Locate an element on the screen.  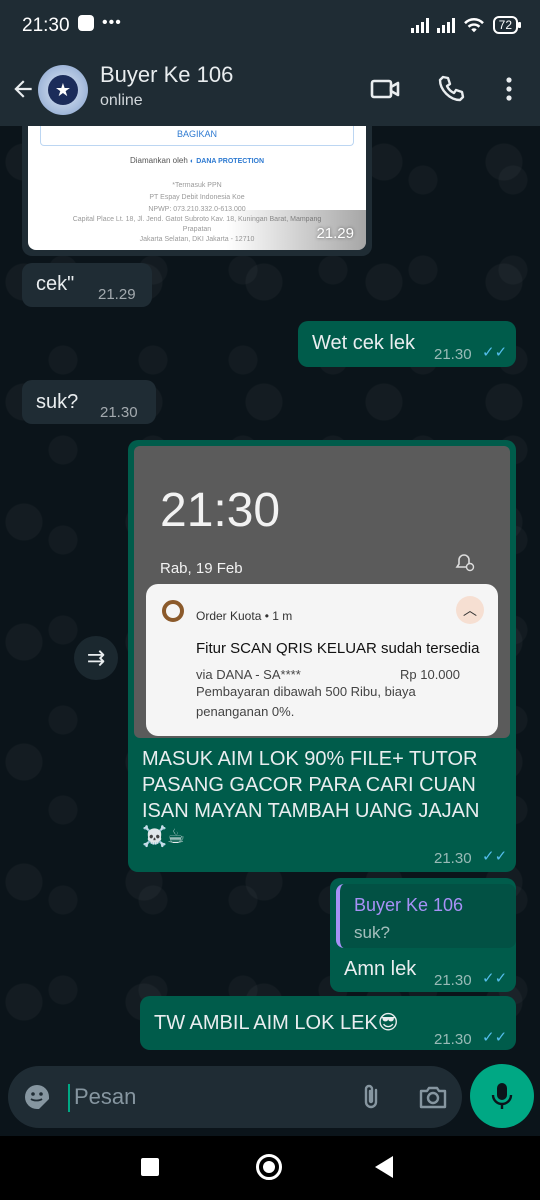
receipt-secured-brand: DANA PROTECTION is located at coordinates (230, 161).